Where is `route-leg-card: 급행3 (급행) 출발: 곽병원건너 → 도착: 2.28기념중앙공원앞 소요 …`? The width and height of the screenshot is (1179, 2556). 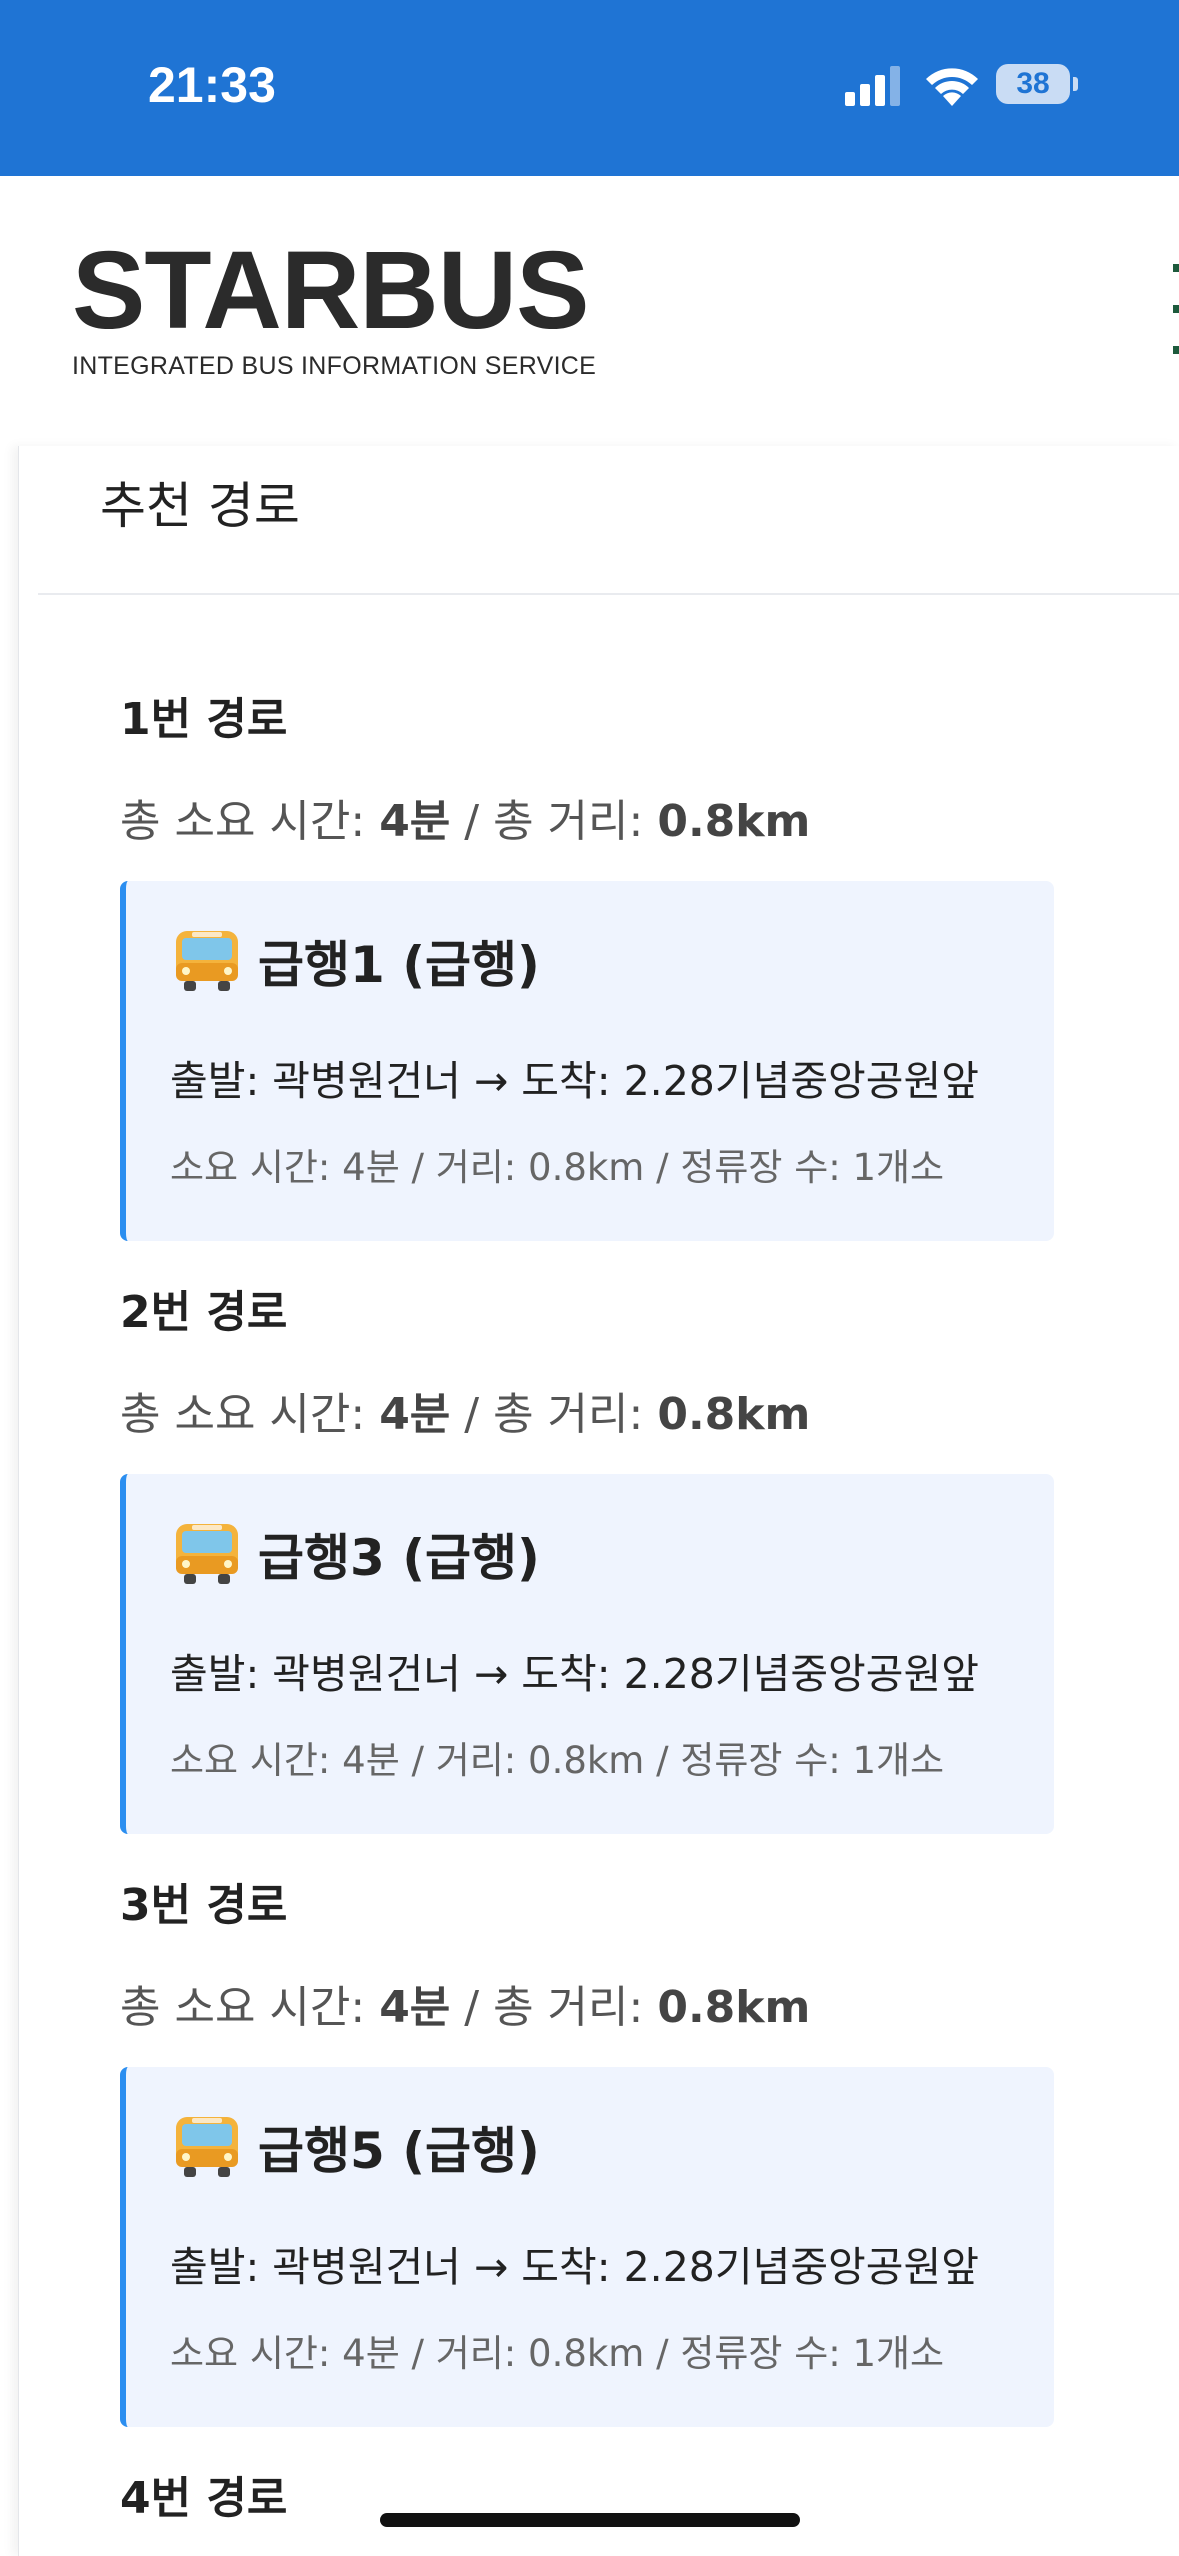 route-leg-card: 급행3 (급행) 출발: 곽병원건너 → 도착: 2.28기념중앙공원앞 소요 … is located at coordinates (587, 1654).